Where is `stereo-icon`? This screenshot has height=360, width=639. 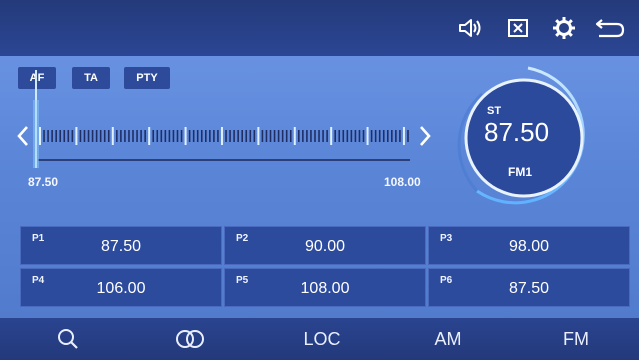 stereo-icon is located at coordinates (190, 339).